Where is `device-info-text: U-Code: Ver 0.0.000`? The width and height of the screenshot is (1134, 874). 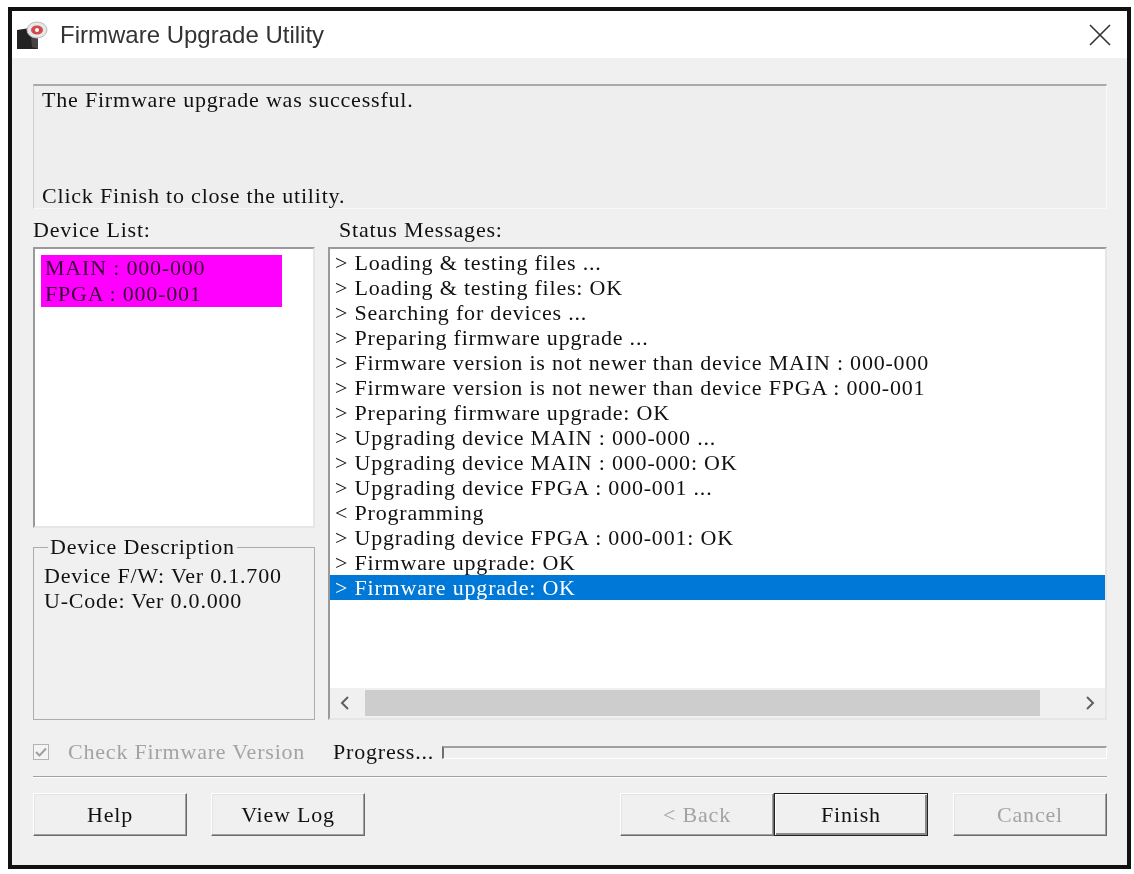
device-info-text: U-Code: Ver 0.0.000 is located at coordinates (144, 600).